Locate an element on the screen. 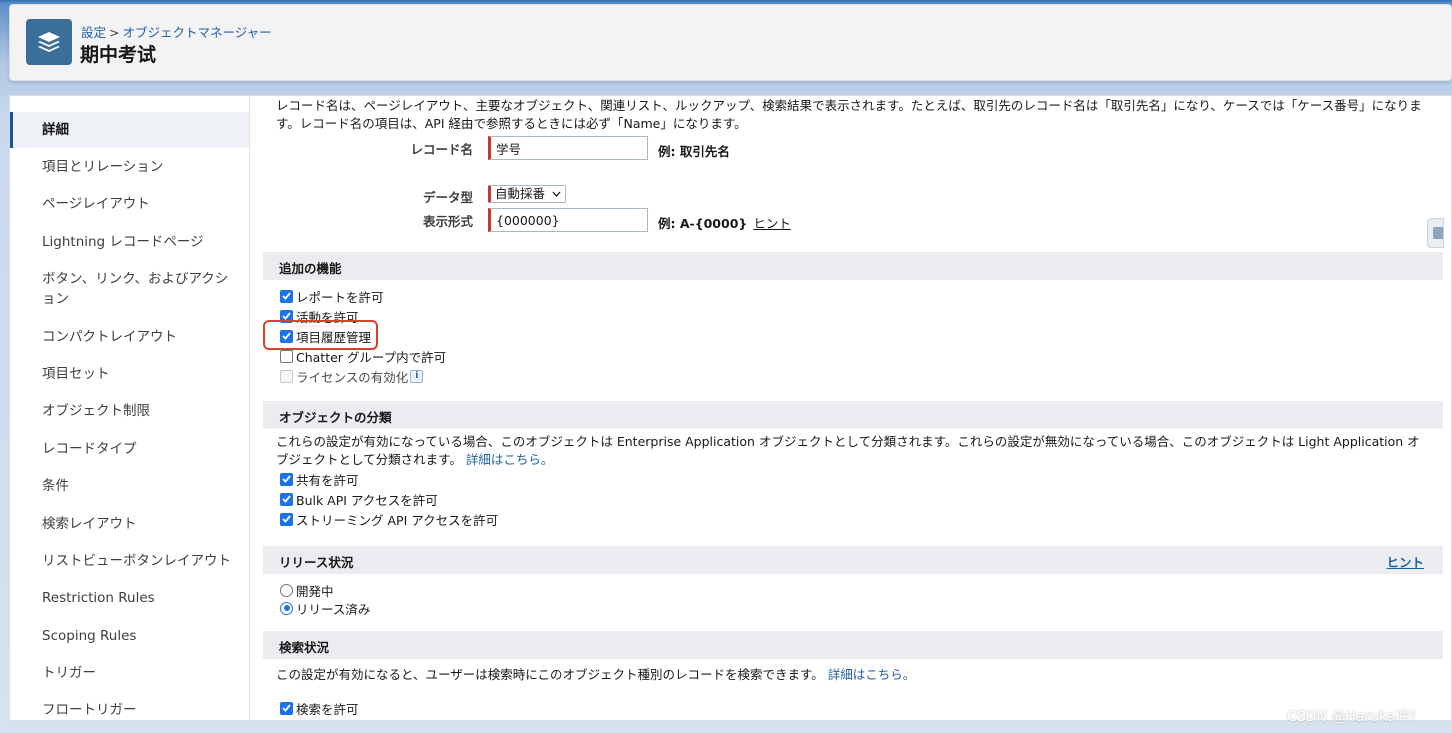 The image size is (1452, 733). record-name-label: レコード名 is located at coordinates (441, 149).